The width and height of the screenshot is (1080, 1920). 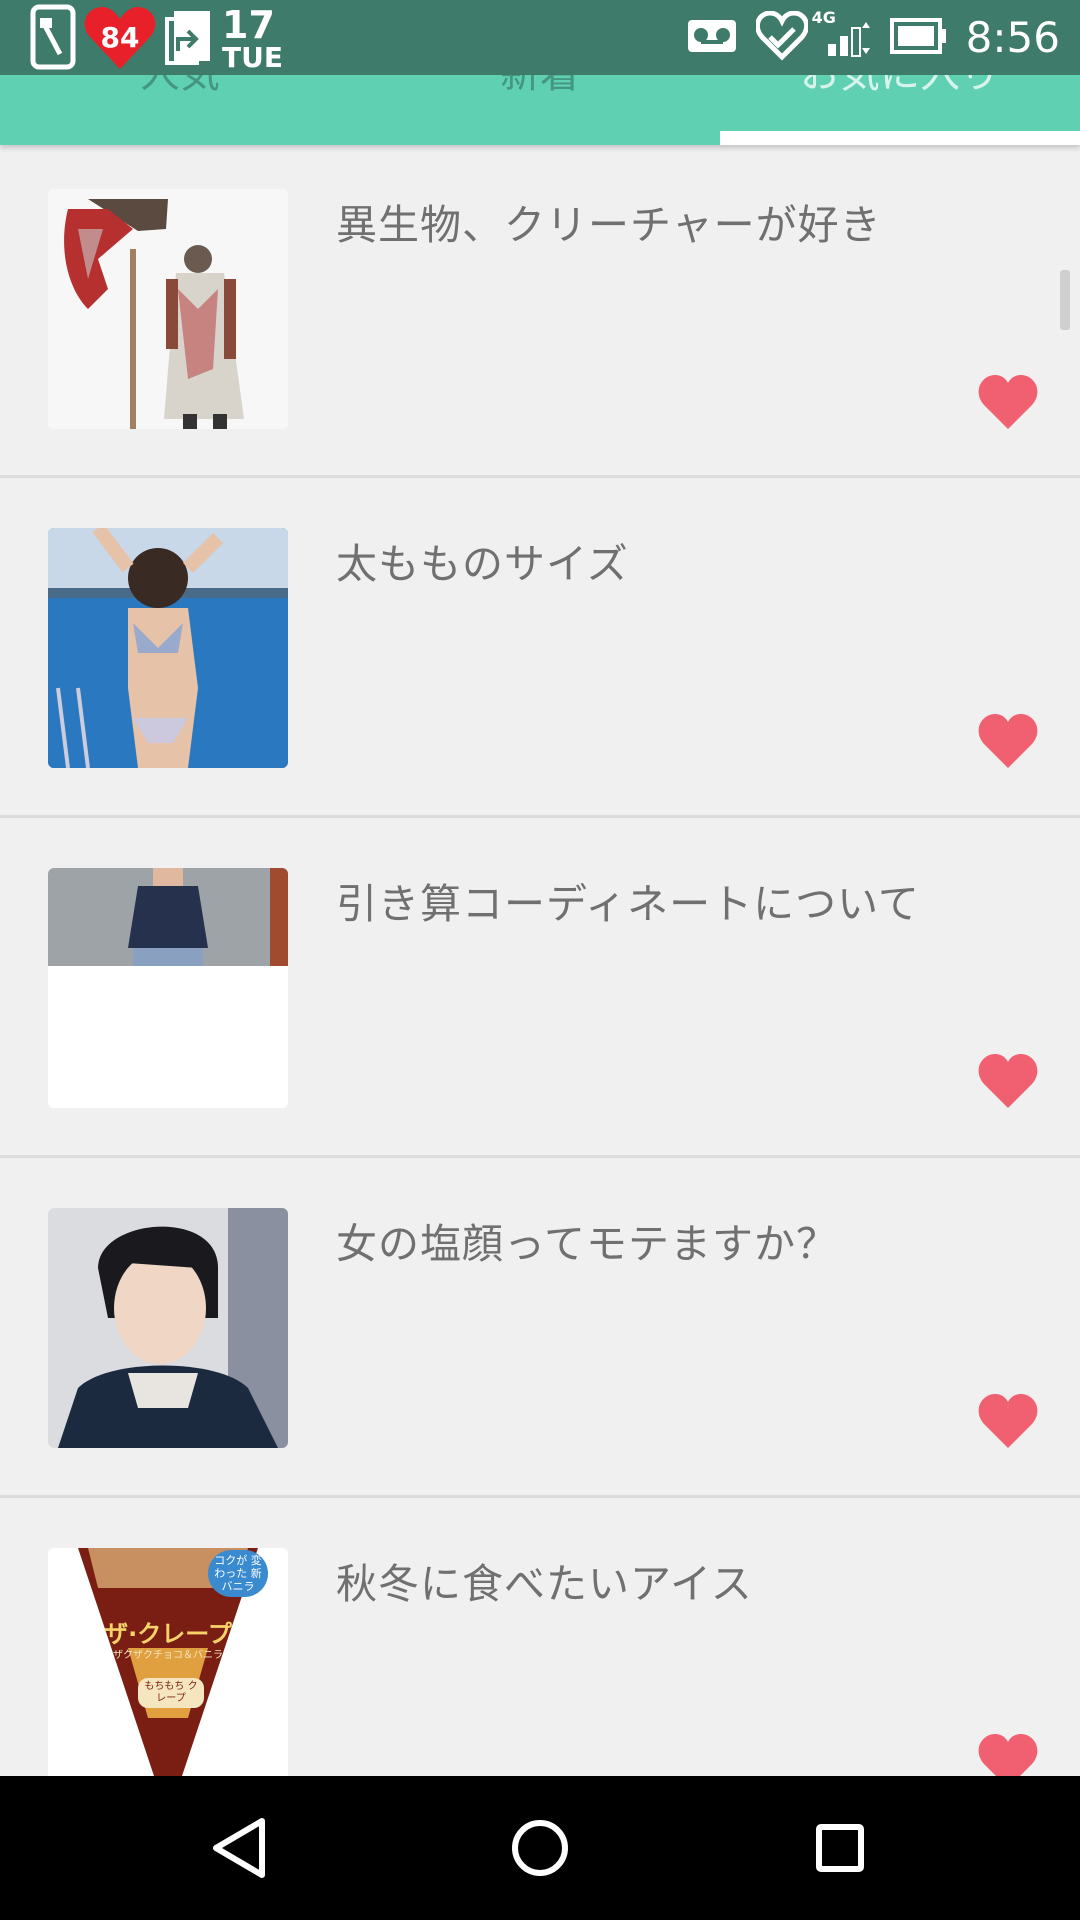 What do you see at coordinates (168, 1655) in the screenshot?
I see `ice-cream-sub: ザクザクチョコ＆バニラ` at bounding box center [168, 1655].